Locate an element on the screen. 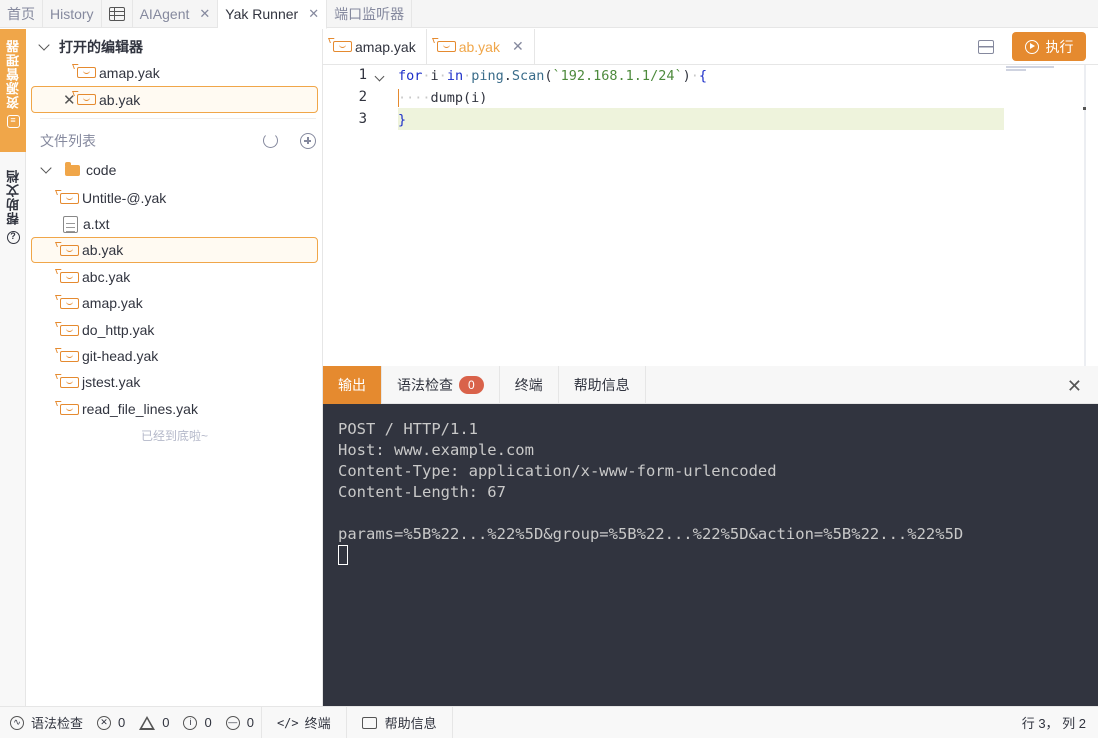  terminal-cursor is located at coordinates (343, 555).